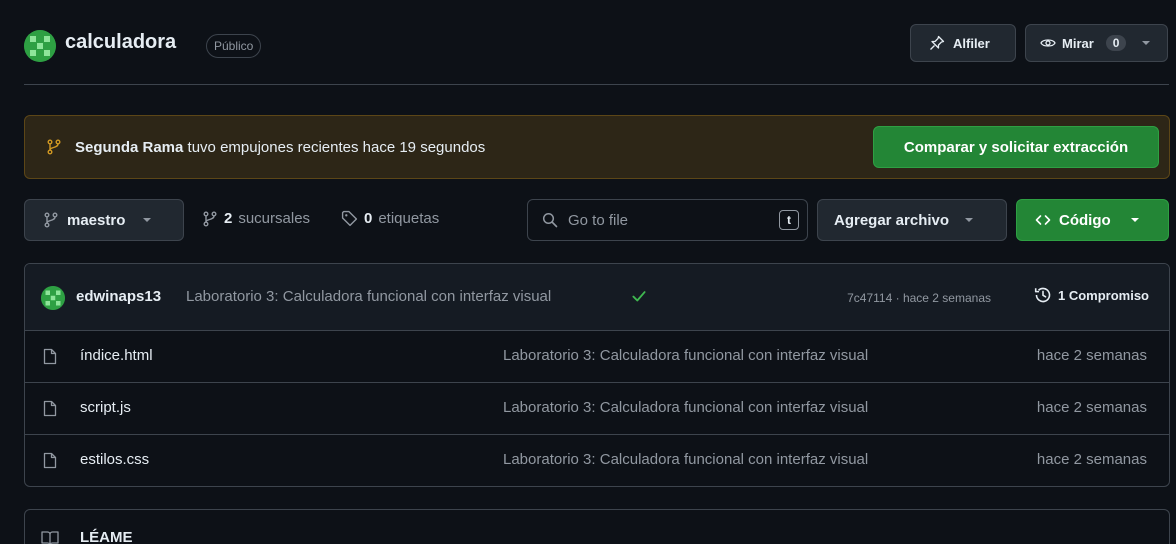  Describe the element at coordinates (550, 220) in the screenshot. I see `search-icon` at that location.